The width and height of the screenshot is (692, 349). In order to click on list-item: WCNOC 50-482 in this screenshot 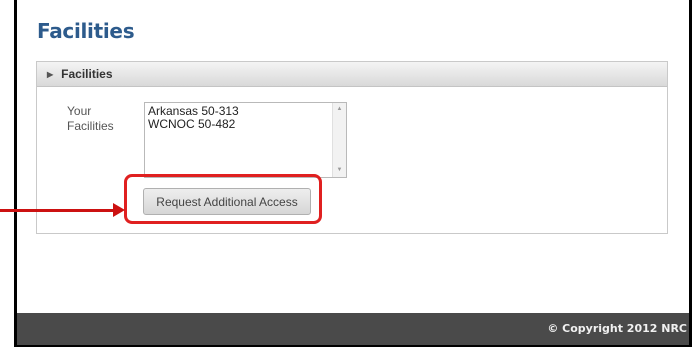, I will do `click(245, 124)`.